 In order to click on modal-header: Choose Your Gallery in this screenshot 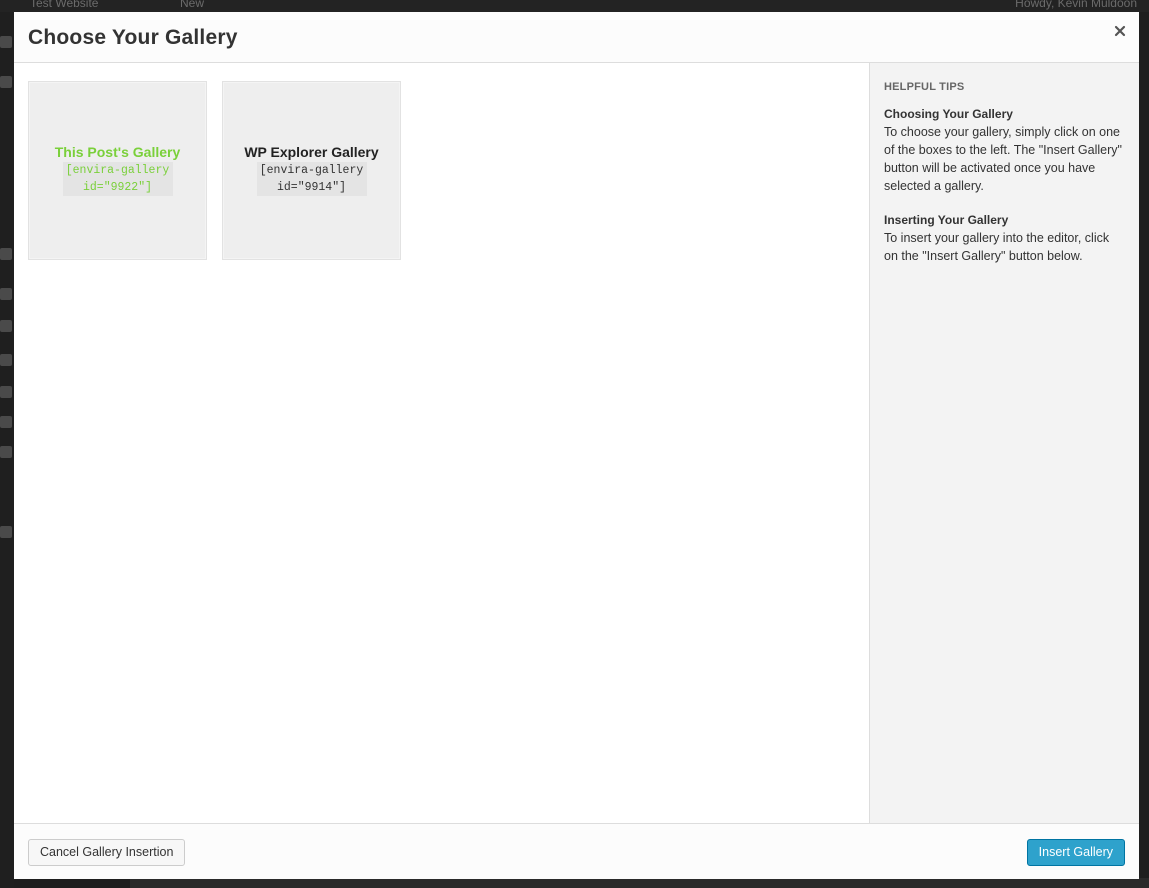, I will do `click(576, 37)`.